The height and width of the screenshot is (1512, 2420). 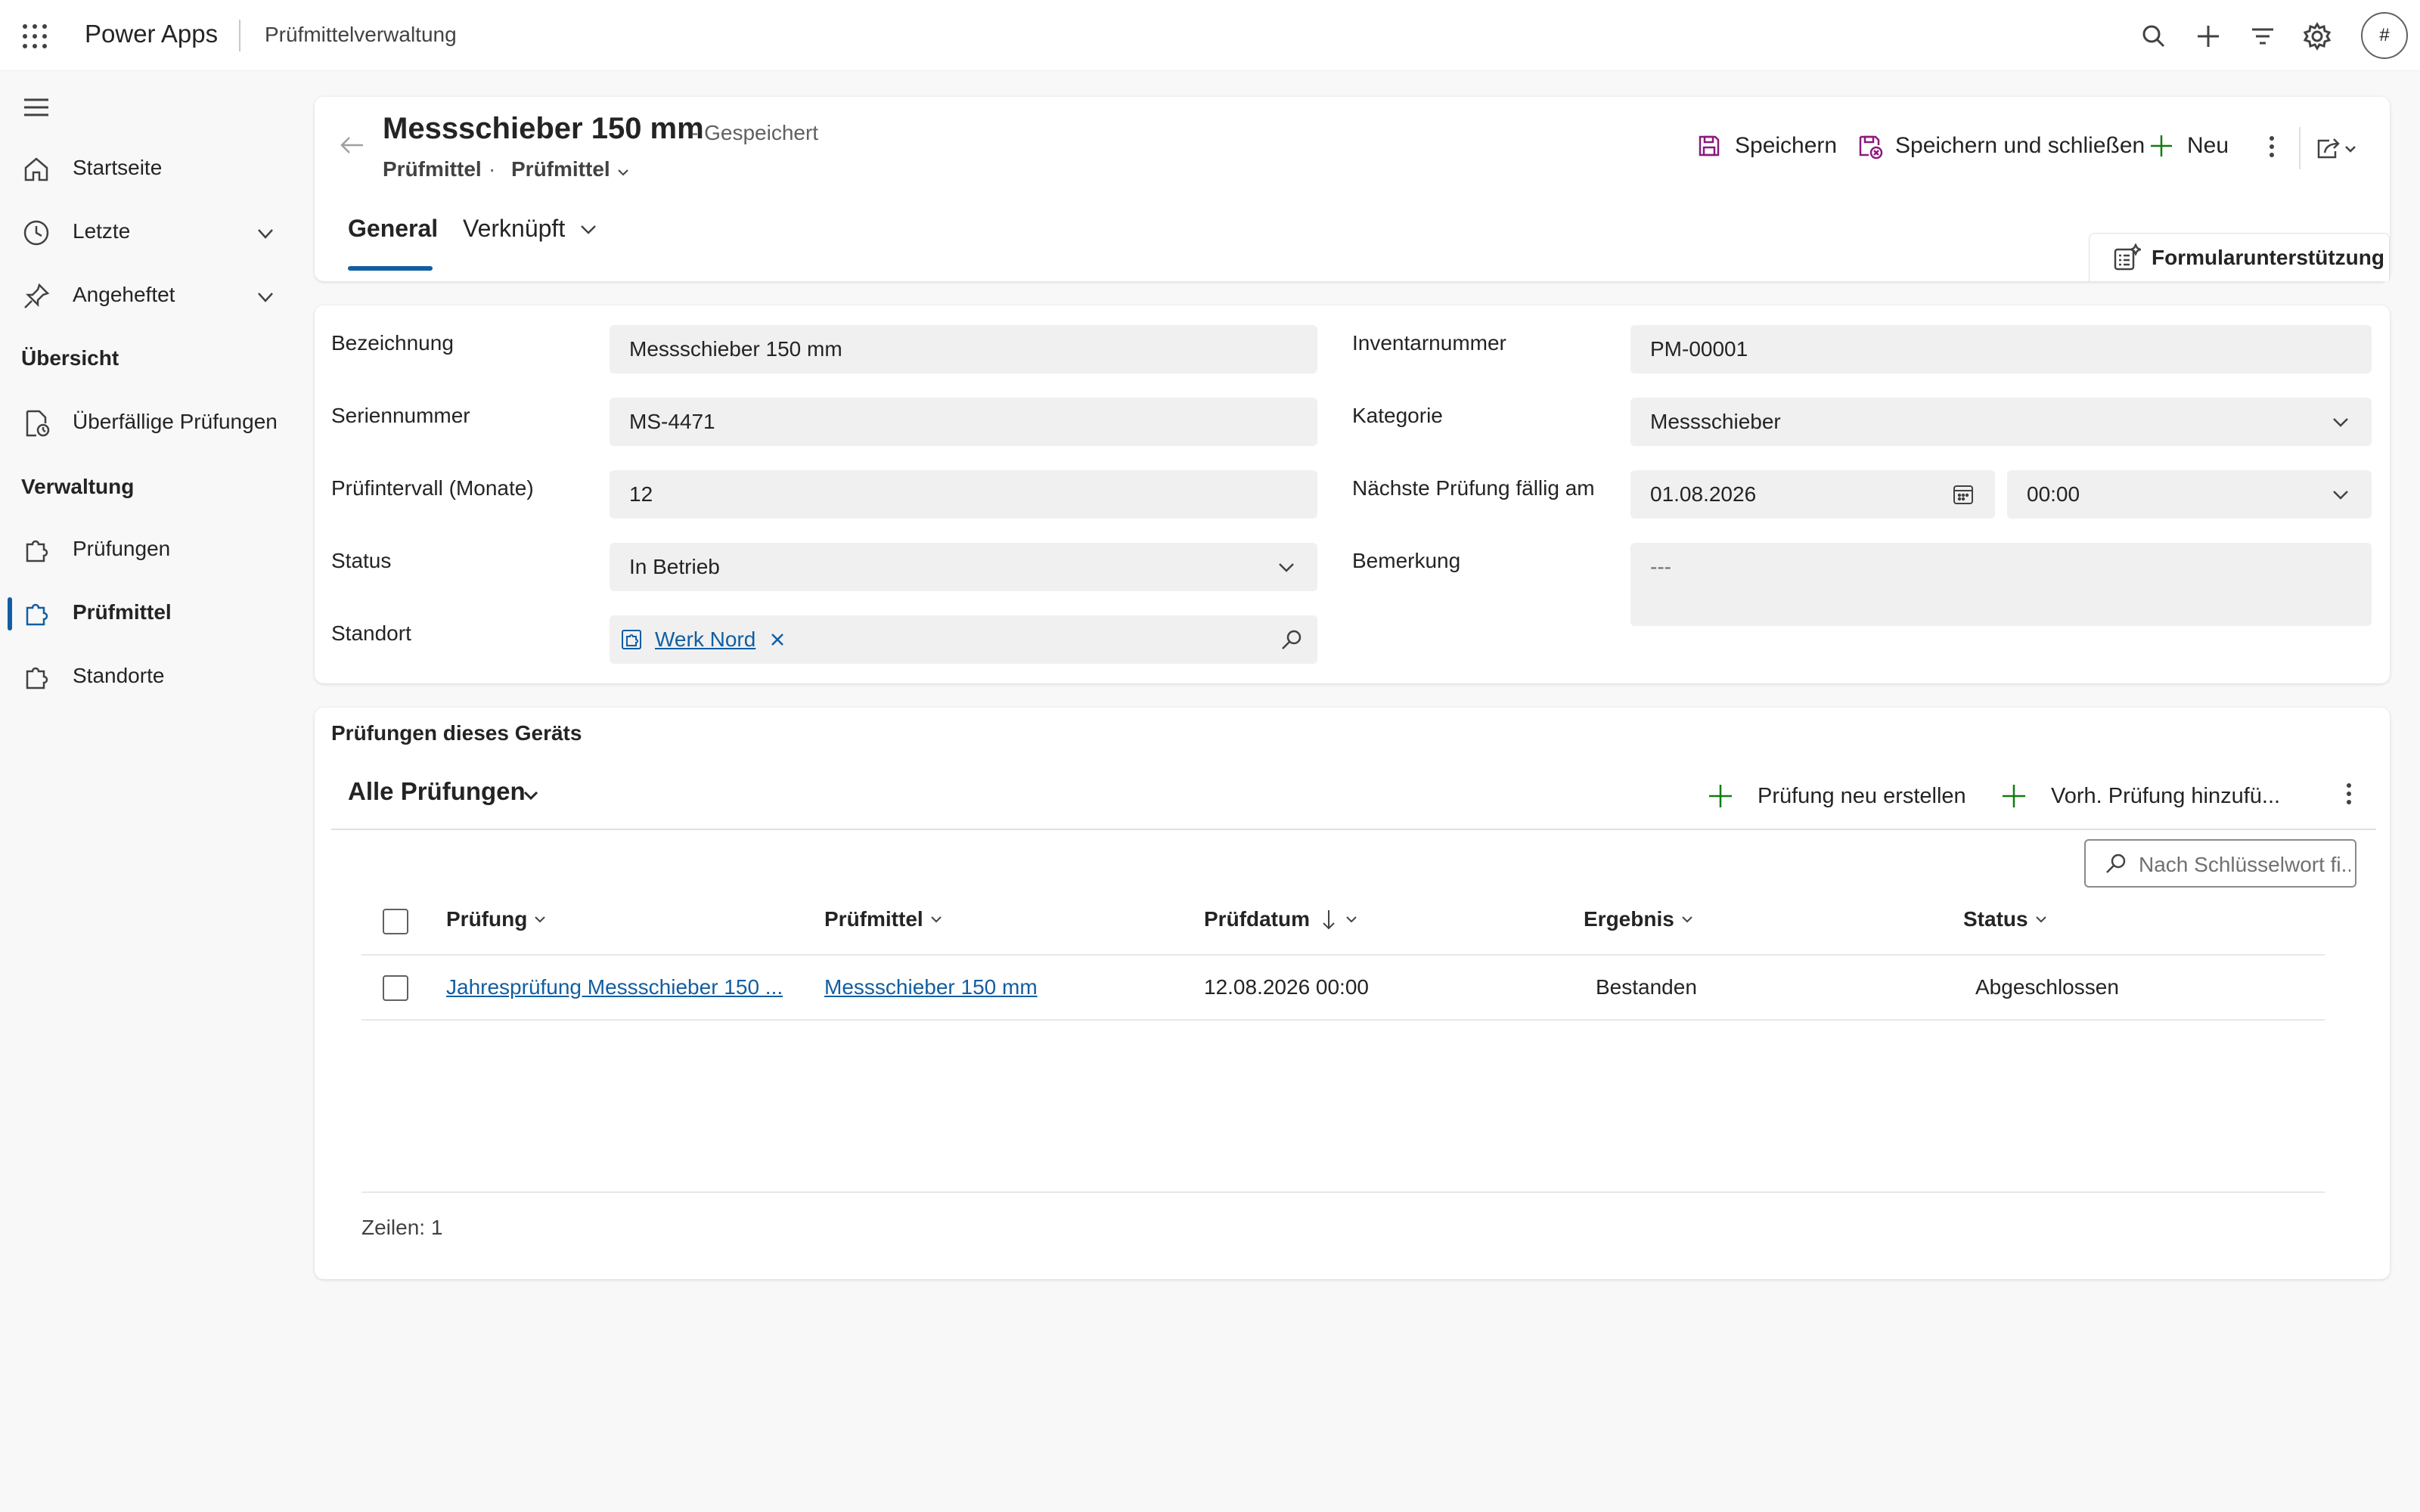 I want to click on calendar-icon, so click(x=1963, y=494).